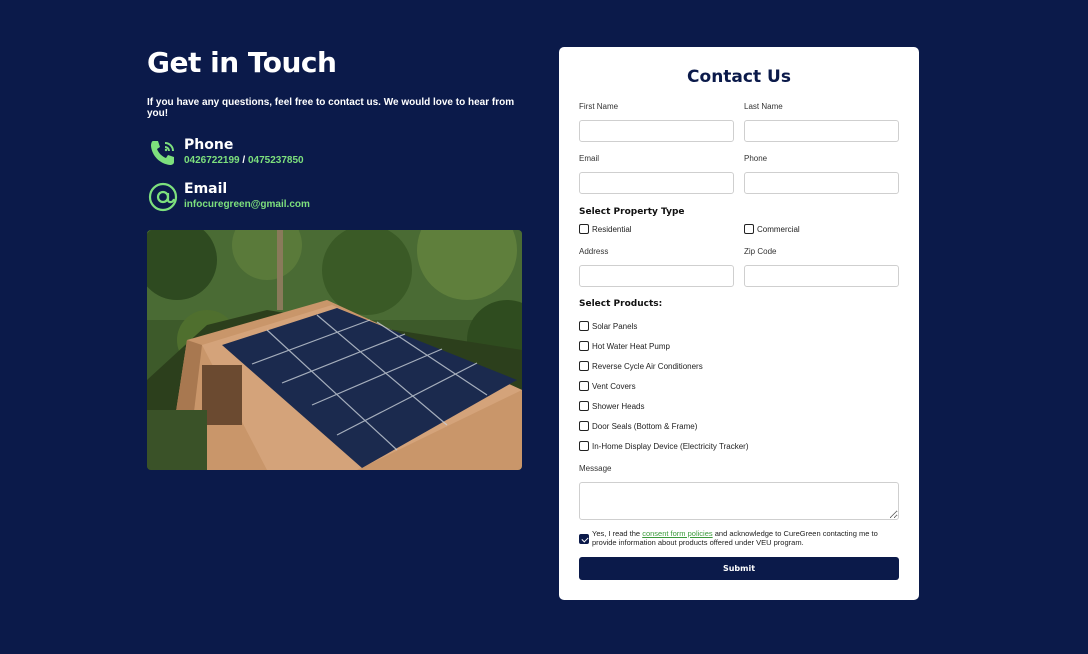 This screenshot has width=1088, height=654. I want to click on last-name-label: Last Name, so click(763, 106).